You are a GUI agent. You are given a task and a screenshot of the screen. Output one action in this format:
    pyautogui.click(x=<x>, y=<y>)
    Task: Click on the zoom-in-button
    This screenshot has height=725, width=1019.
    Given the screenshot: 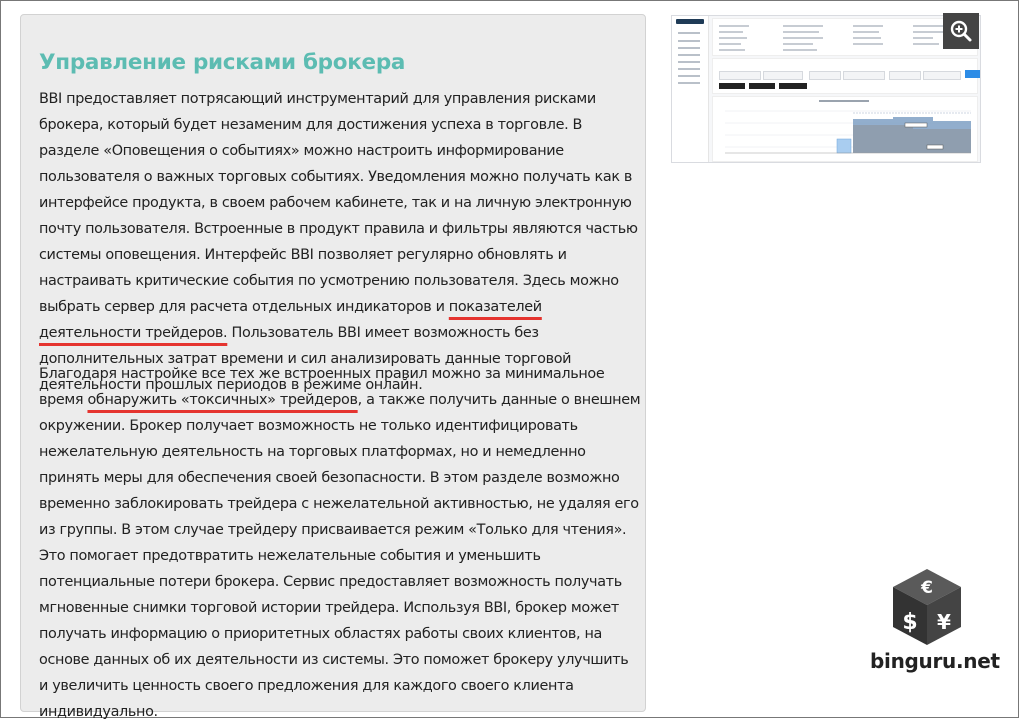 What is the action you would take?
    pyautogui.click(x=961, y=31)
    